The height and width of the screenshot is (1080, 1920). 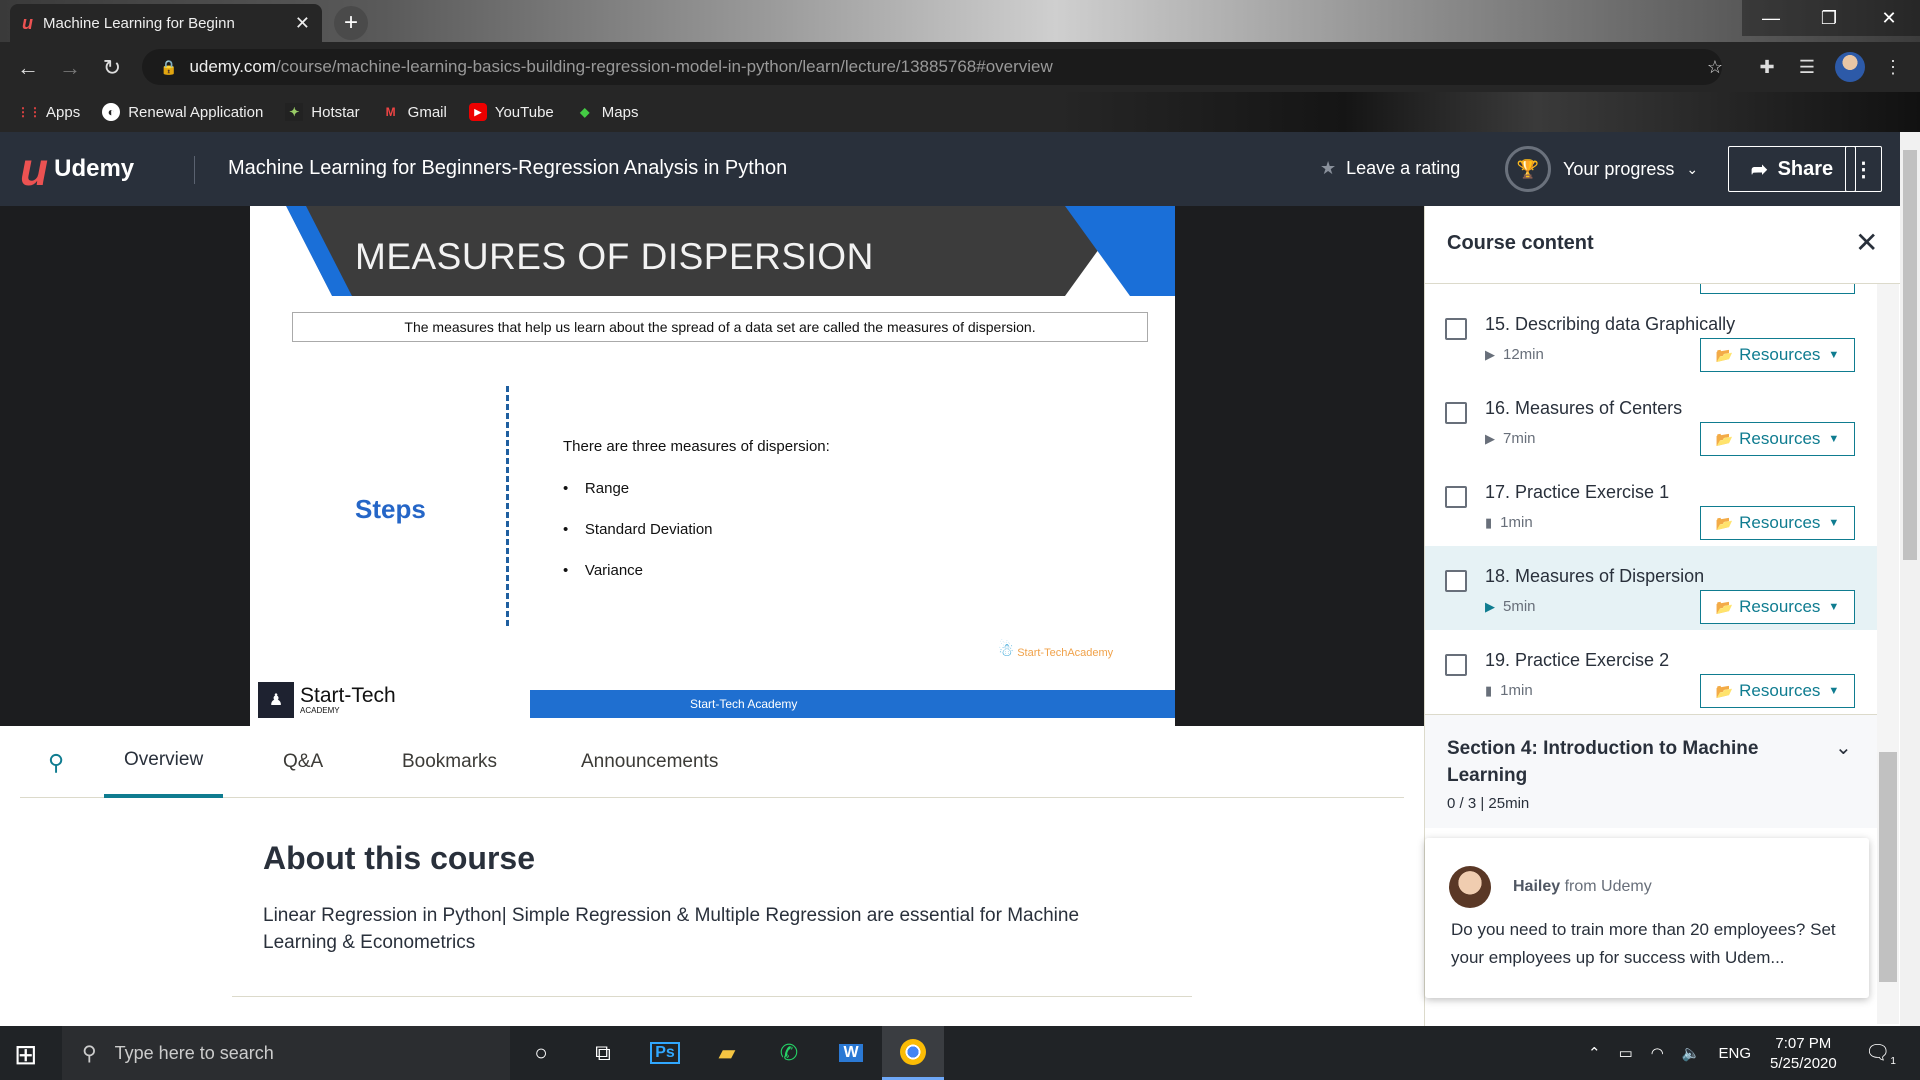 I want to click on wifi-icon: ◠, so click(x=1657, y=1053).